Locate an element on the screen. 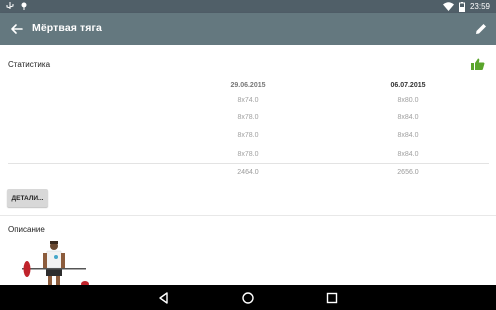 The image size is (496, 310). exercise-illustration is located at coordinates (55, 263).